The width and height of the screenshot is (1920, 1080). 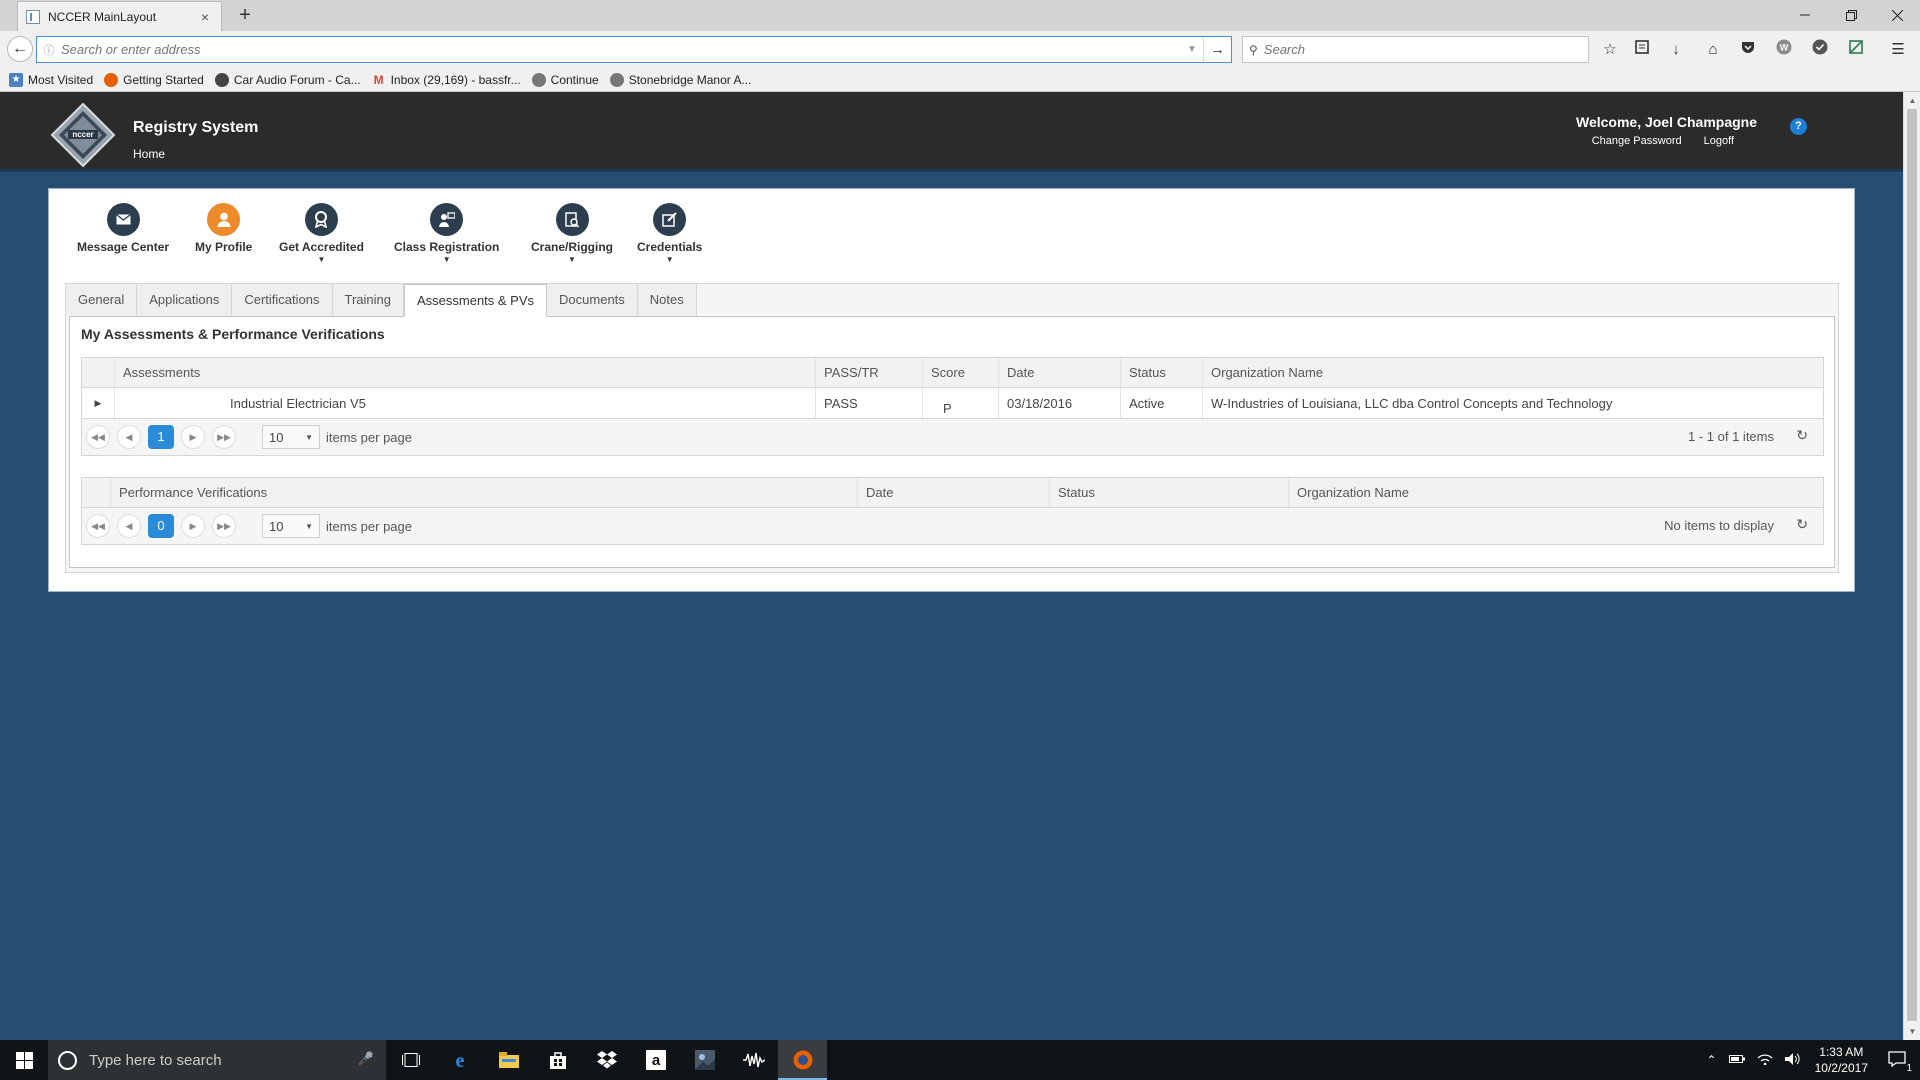 What do you see at coordinates (223, 228) in the screenshot?
I see `nav-my-profile: My Profile` at bounding box center [223, 228].